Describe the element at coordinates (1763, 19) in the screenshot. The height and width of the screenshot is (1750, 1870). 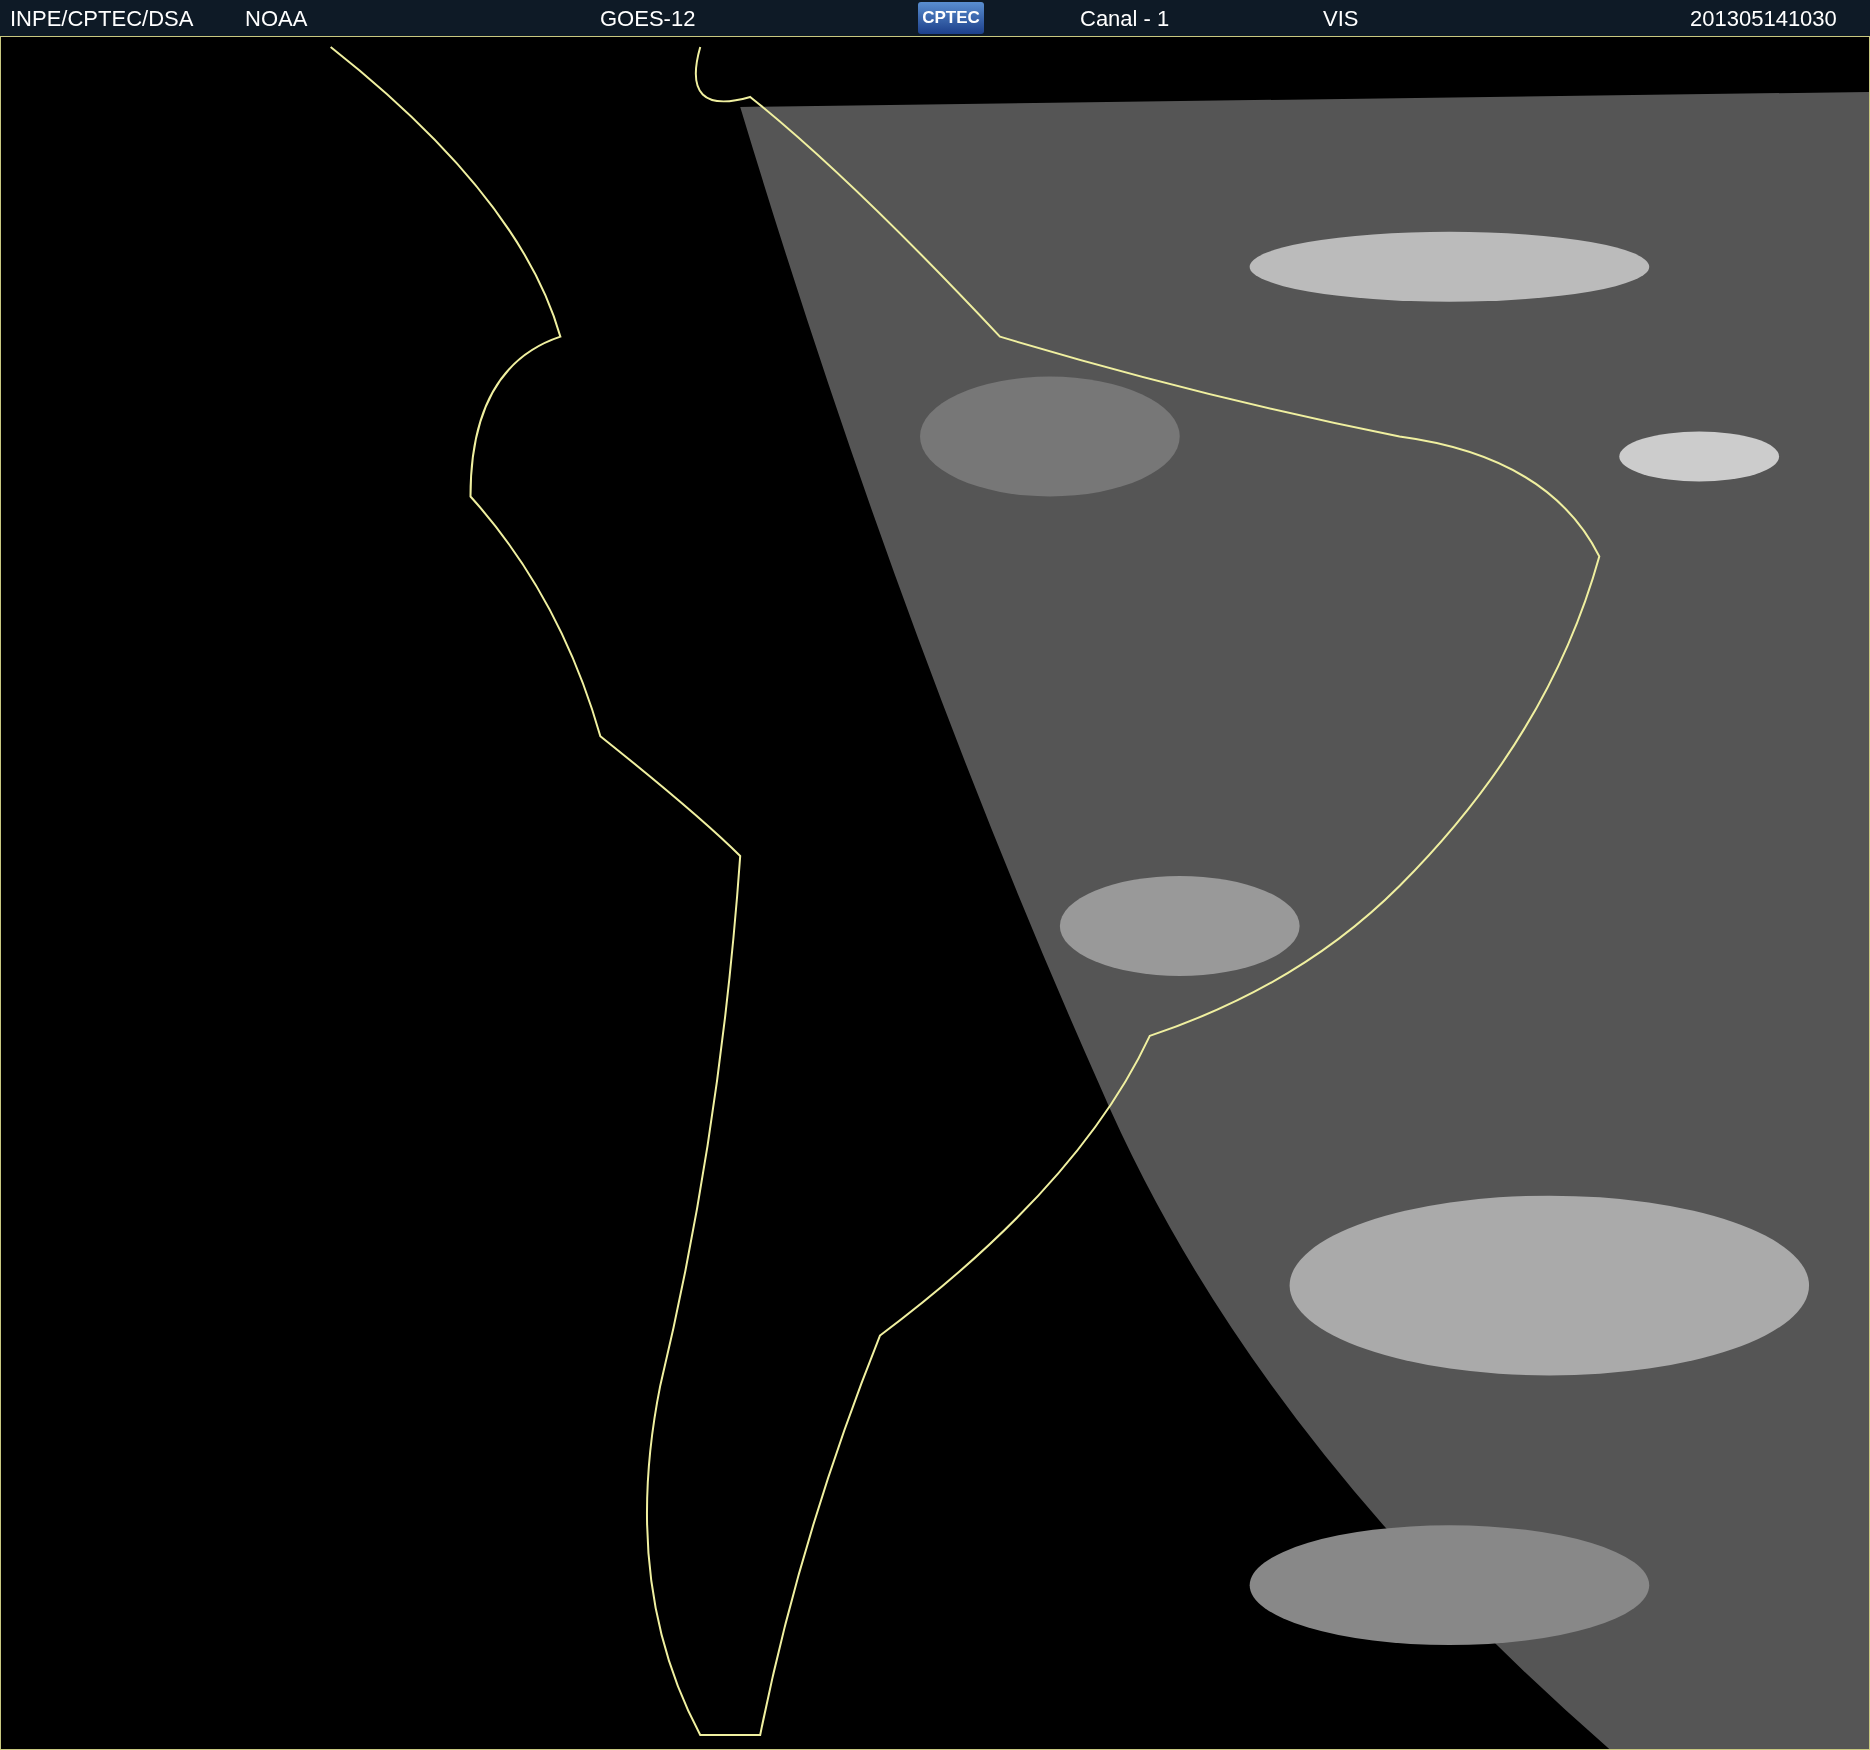
I see `header-text: 201305141030` at that location.